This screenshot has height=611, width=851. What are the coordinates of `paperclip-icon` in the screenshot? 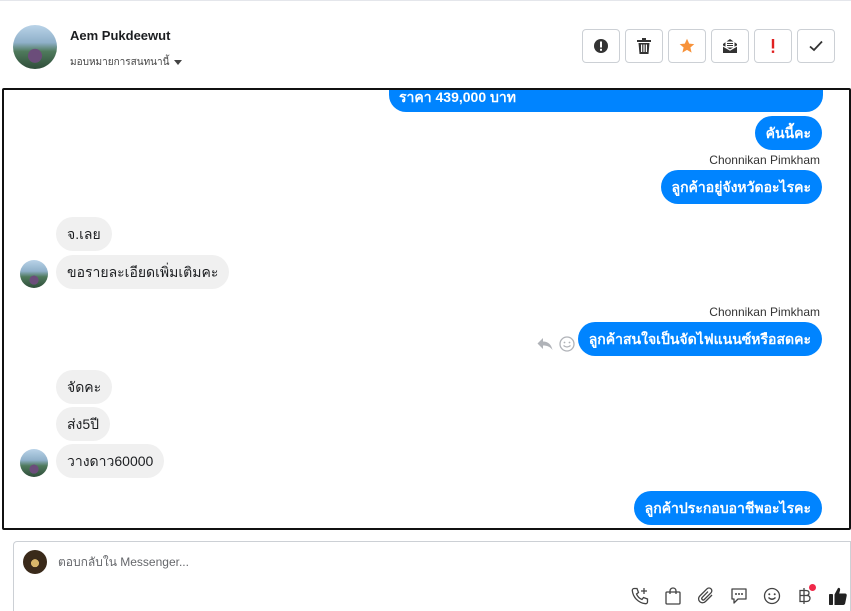 It's located at (705, 595).